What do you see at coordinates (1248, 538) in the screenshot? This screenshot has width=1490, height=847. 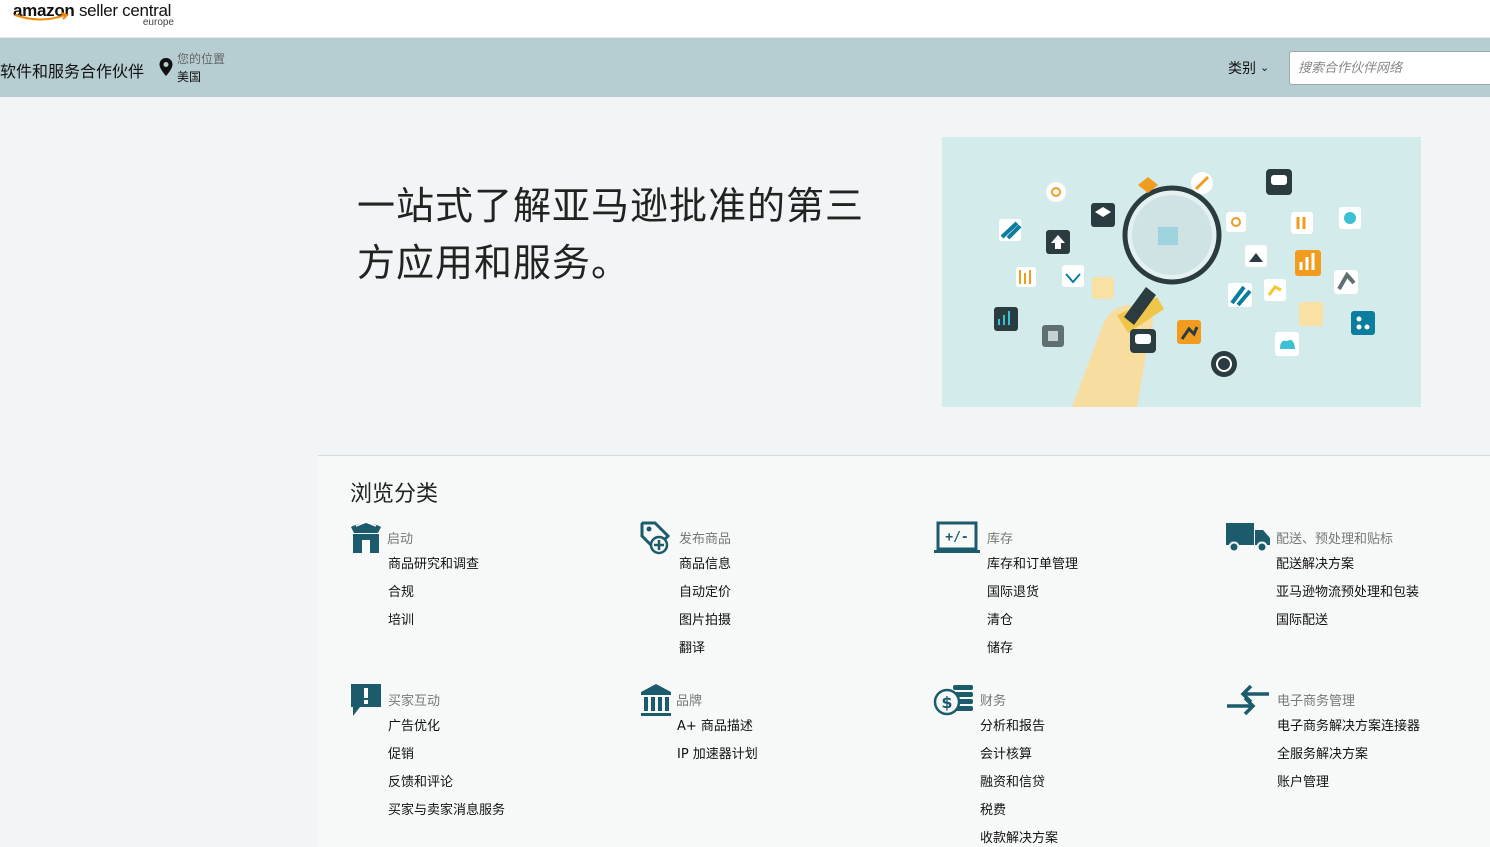 I see `truck-icon` at bounding box center [1248, 538].